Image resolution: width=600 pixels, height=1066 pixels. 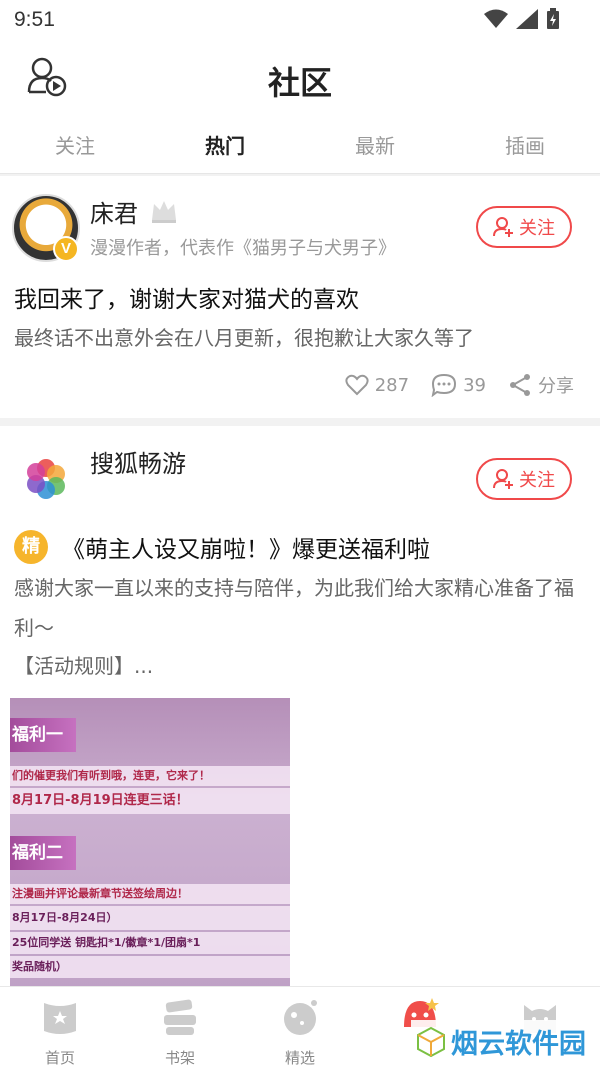 What do you see at coordinates (527, 19) in the screenshot?
I see `signal-icon` at bounding box center [527, 19].